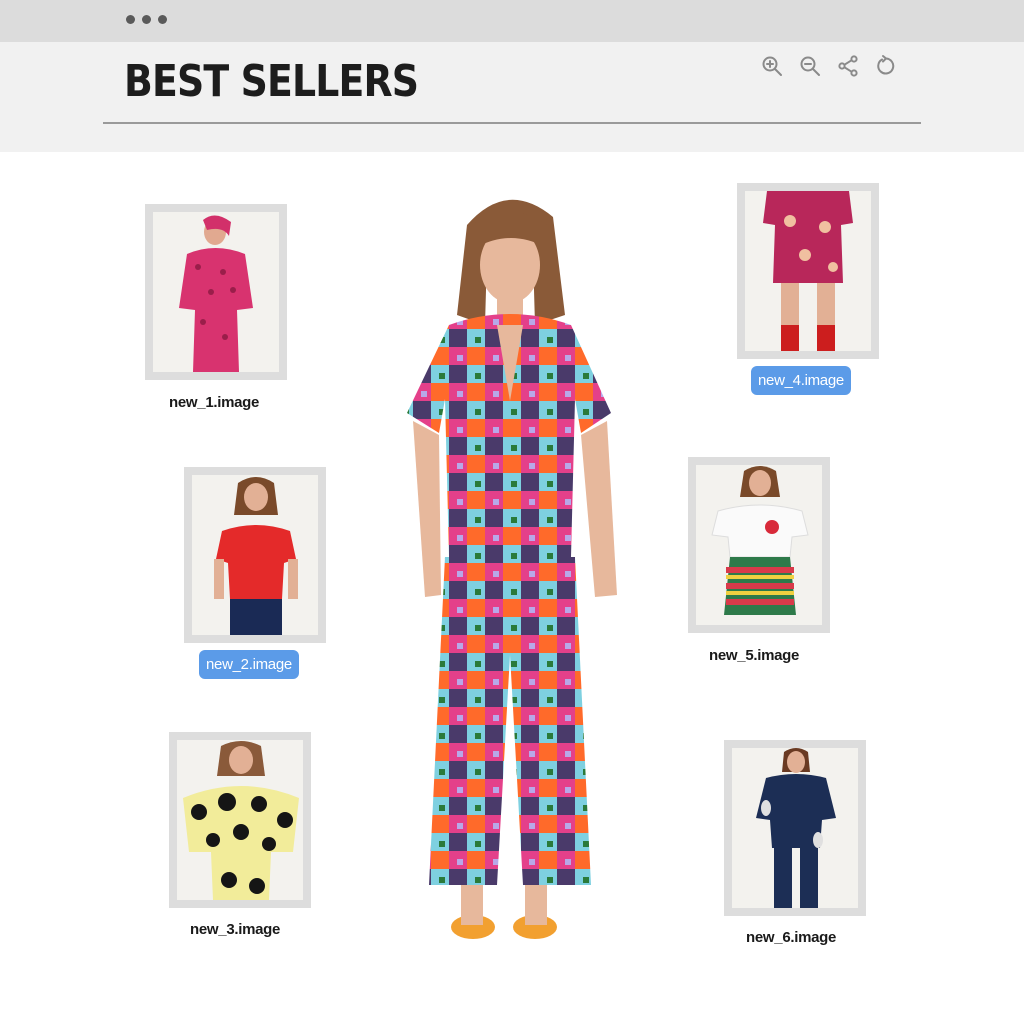 The width and height of the screenshot is (1024, 1024). I want to click on page-title: BEST SELLERS, so click(271, 81).